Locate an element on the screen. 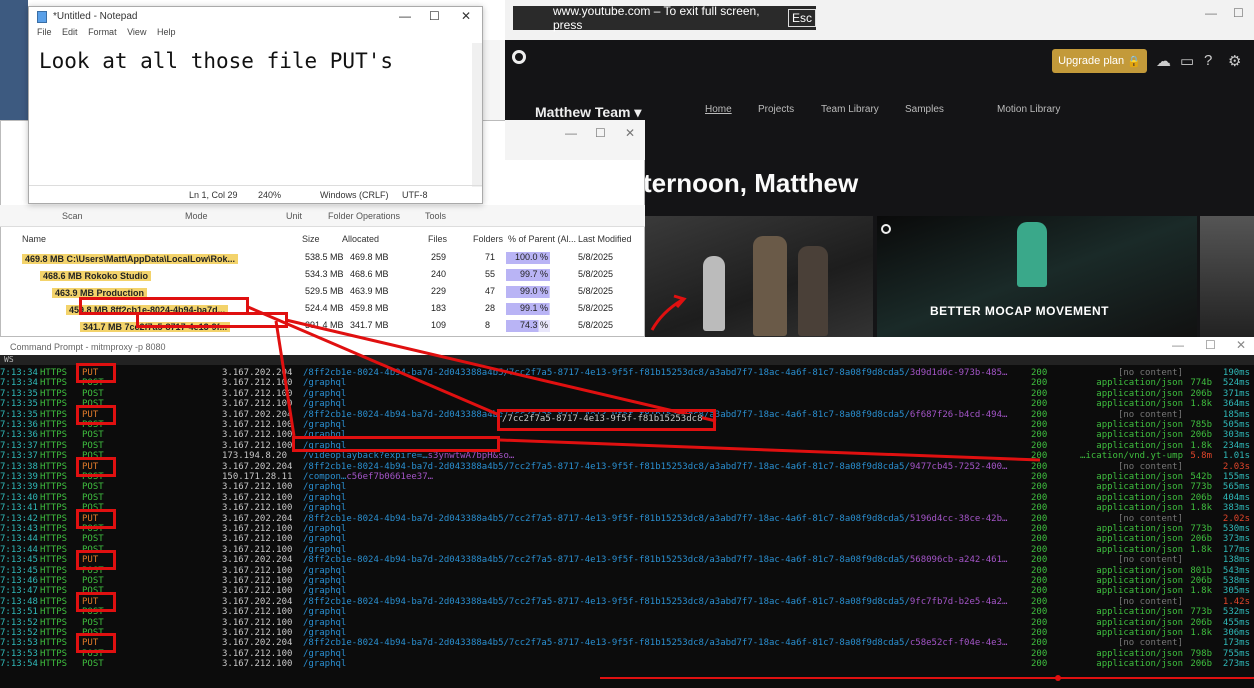 This screenshot has width=1254, height=688. folder-allocated: 459.8 MB is located at coordinates (369, 308).